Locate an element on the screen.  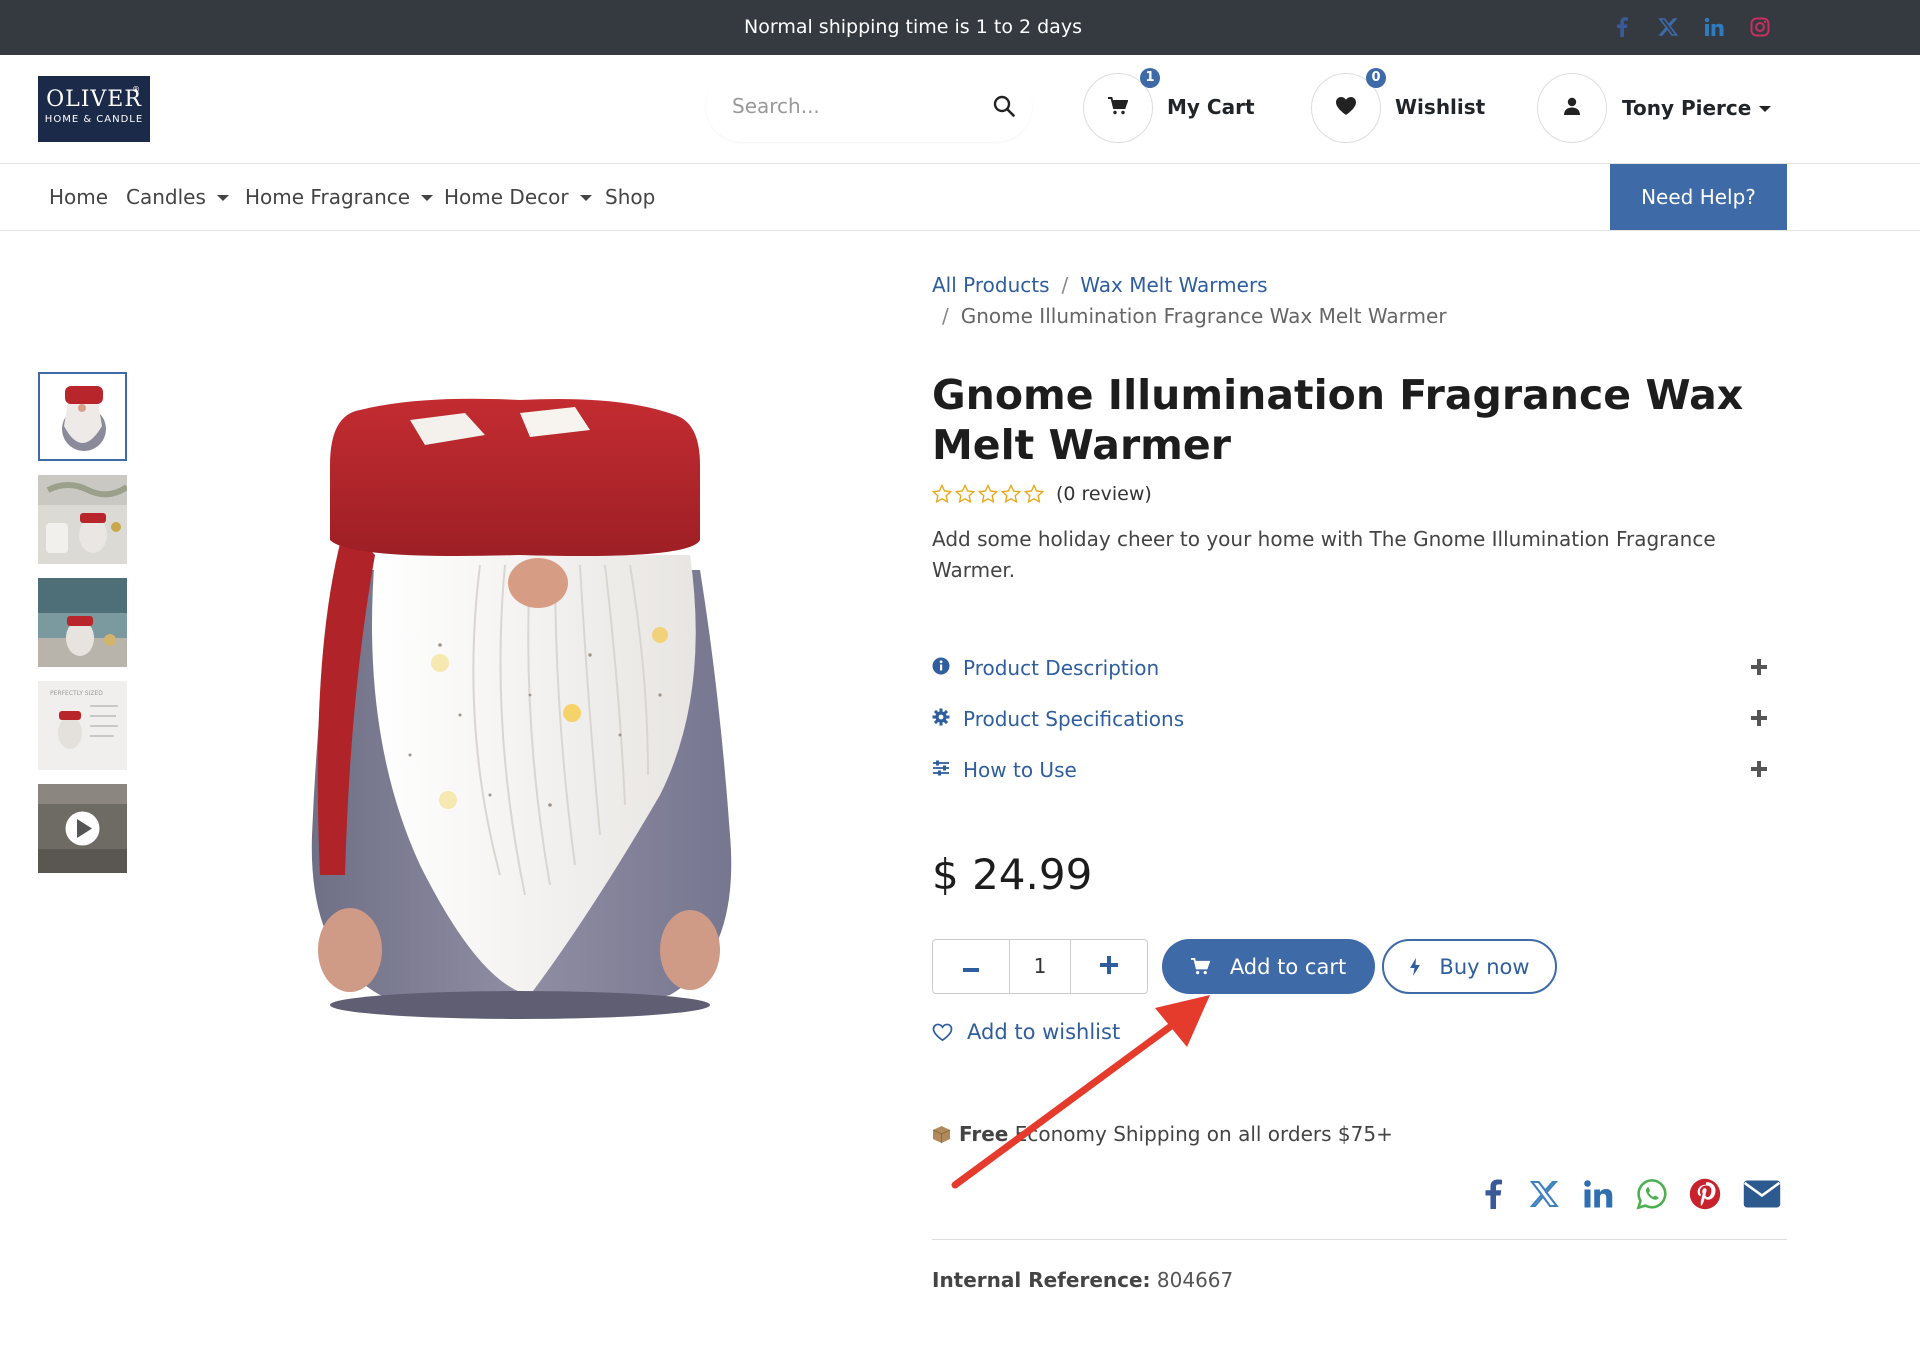
wishlist-label: Wishlist is located at coordinates (1440, 107).